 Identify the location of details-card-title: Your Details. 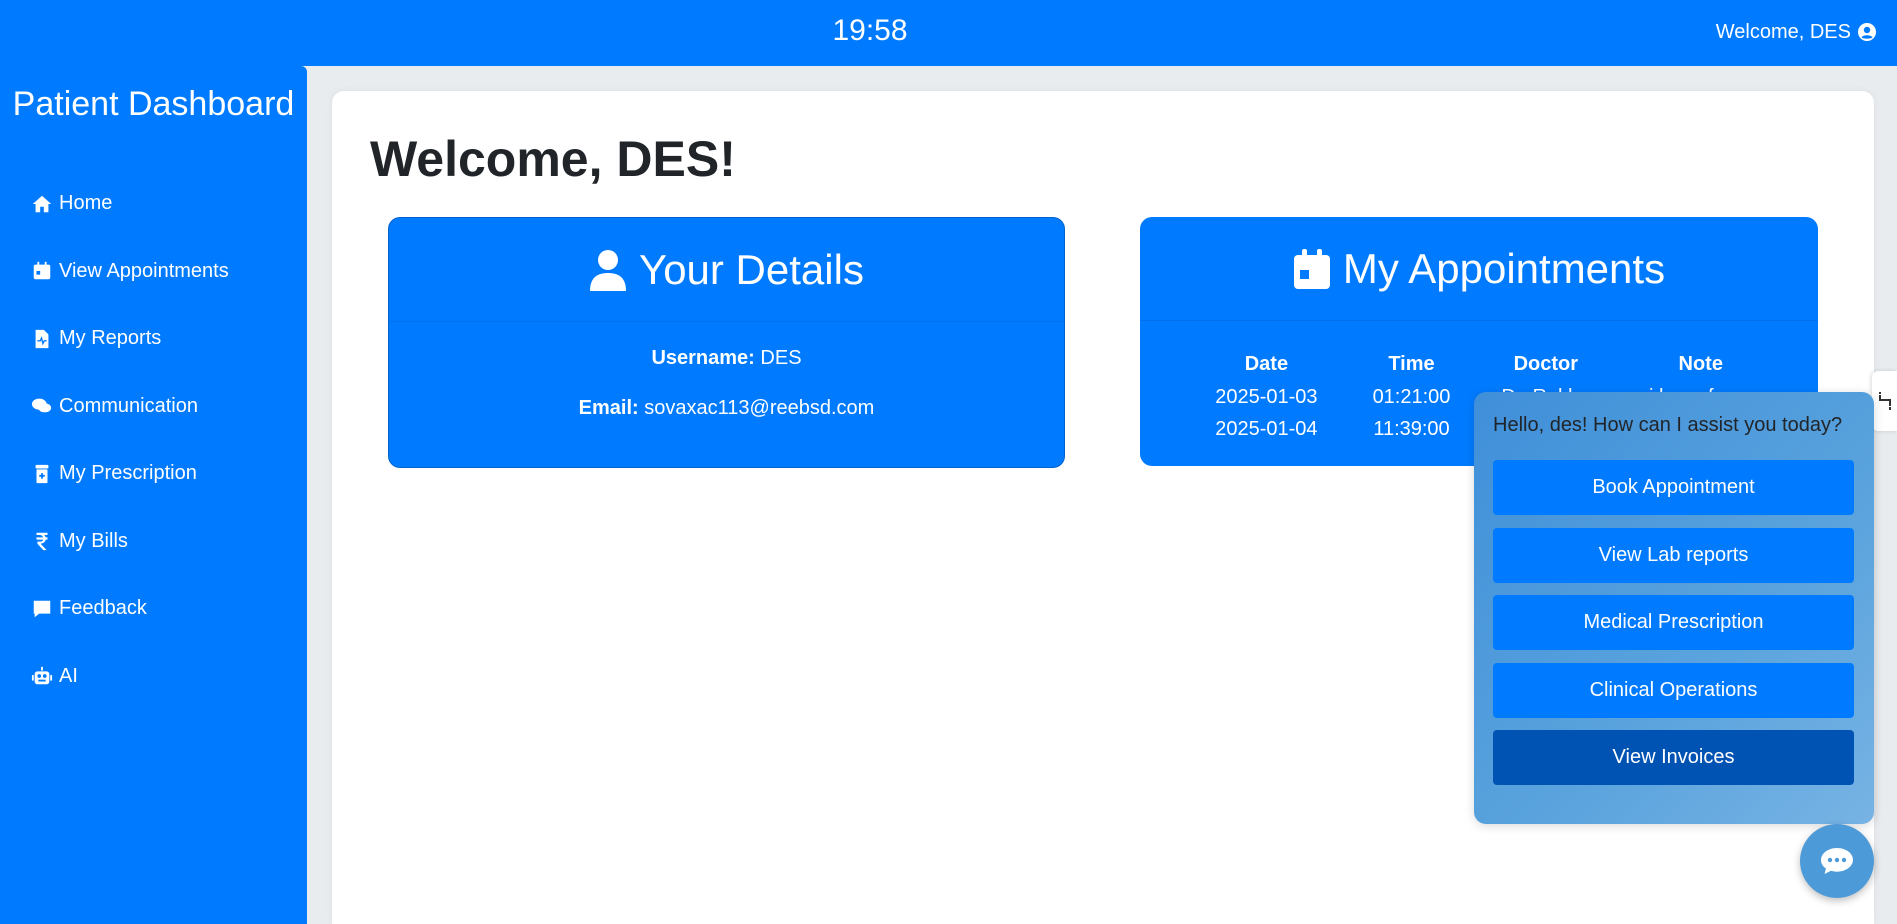
(726, 270).